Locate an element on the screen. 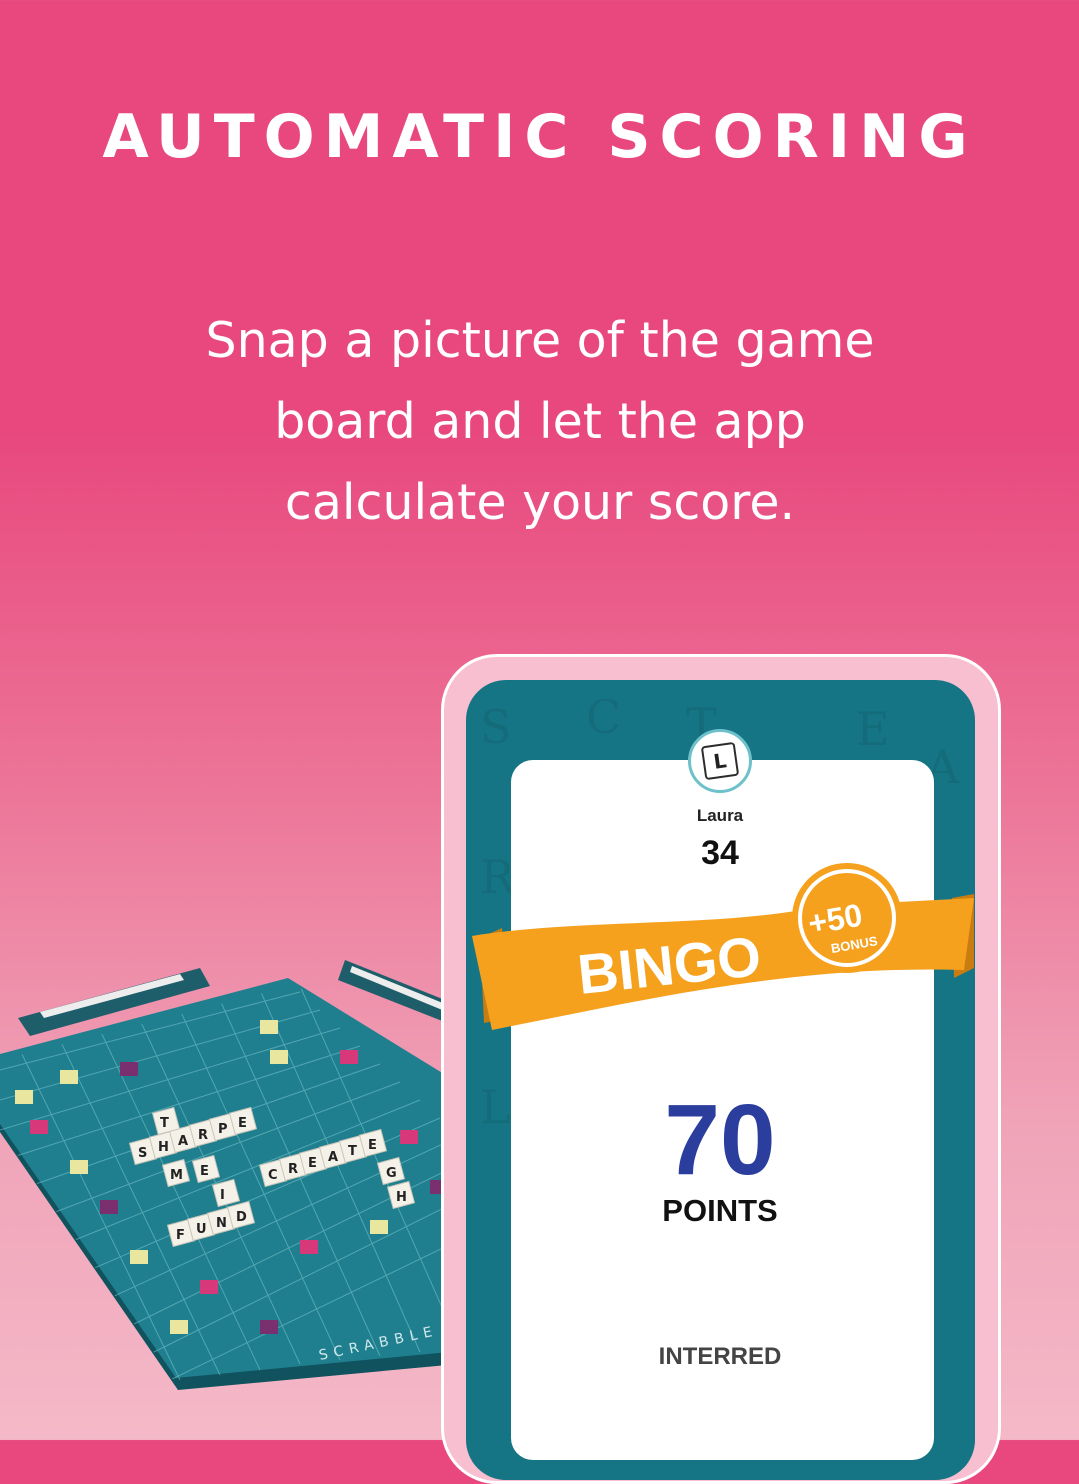 The height and width of the screenshot is (1484, 1079). bg-tile-letter: E is located at coordinates (873, 729).